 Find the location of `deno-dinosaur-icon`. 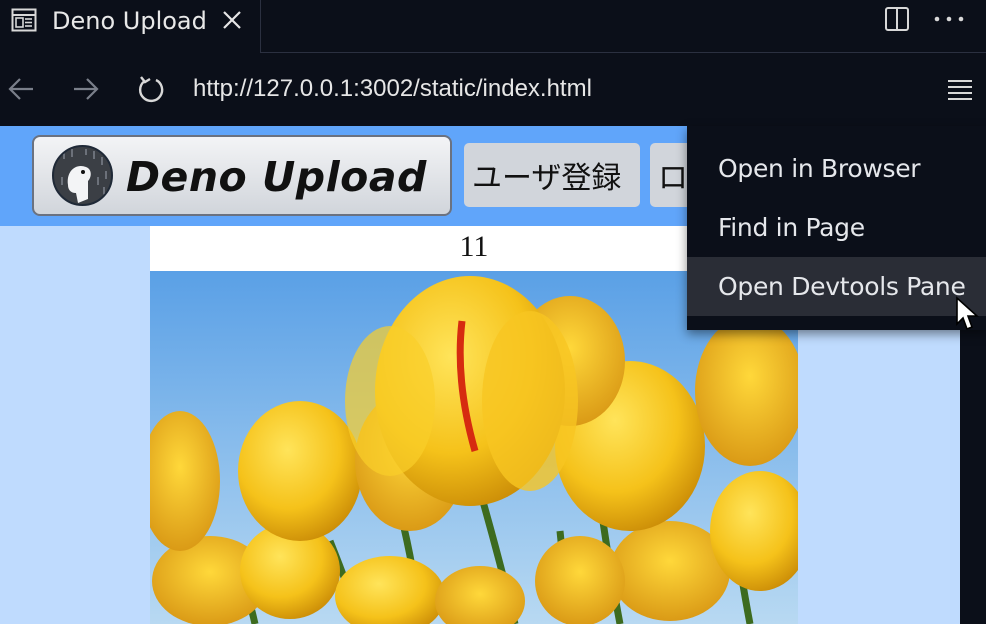

deno-dinosaur-icon is located at coordinates (82, 175).